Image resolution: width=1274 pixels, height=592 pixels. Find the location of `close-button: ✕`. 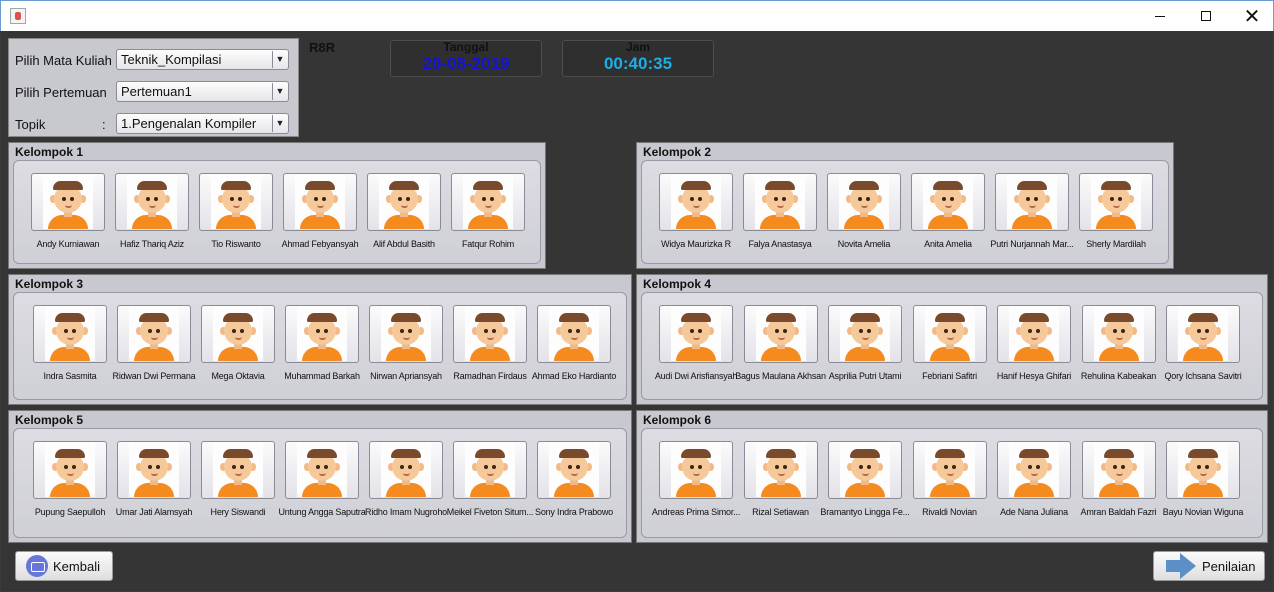

close-button: ✕ is located at coordinates (1251, 16).